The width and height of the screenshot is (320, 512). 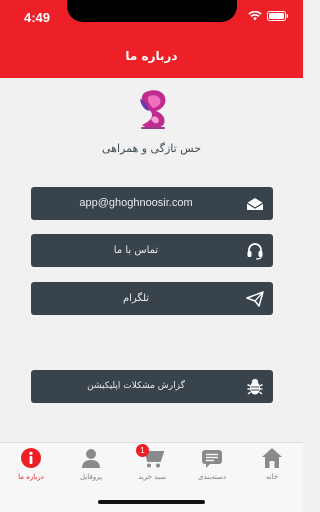 I want to click on tagline: حس تازگی و همراهی, so click(x=151, y=148).